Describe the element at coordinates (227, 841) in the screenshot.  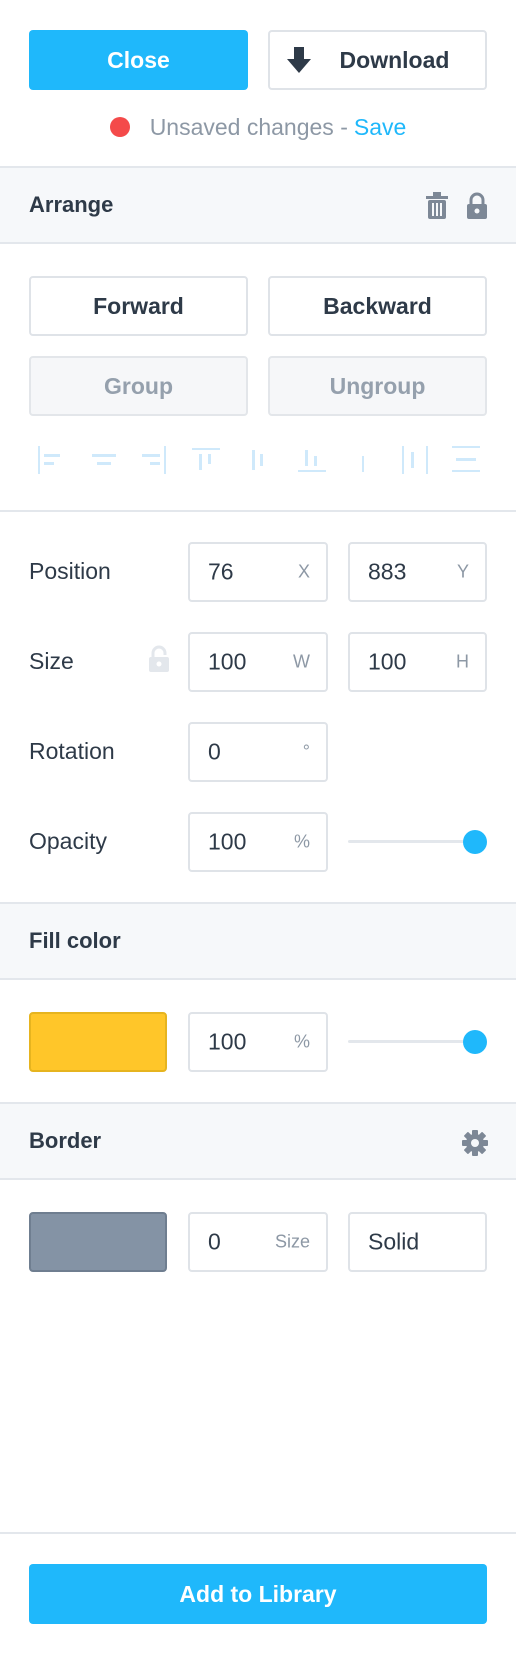
I see `opacity-value: 100` at that location.